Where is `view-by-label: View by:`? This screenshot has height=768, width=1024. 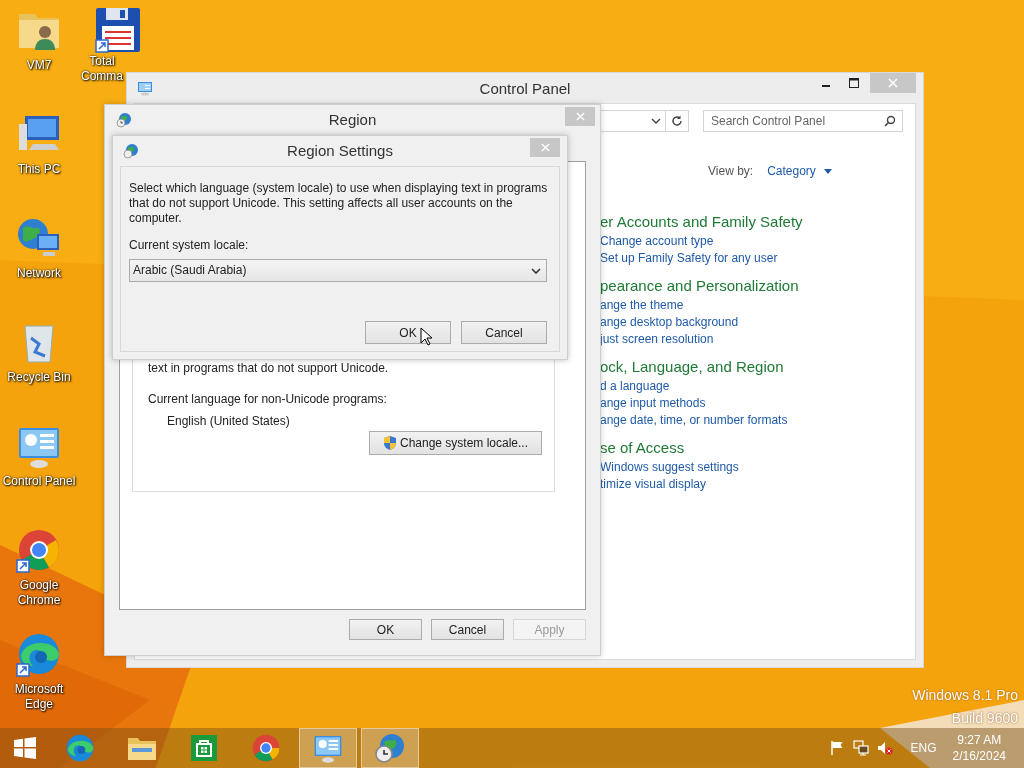
view-by-label: View by: is located at coordinates (731, 171).